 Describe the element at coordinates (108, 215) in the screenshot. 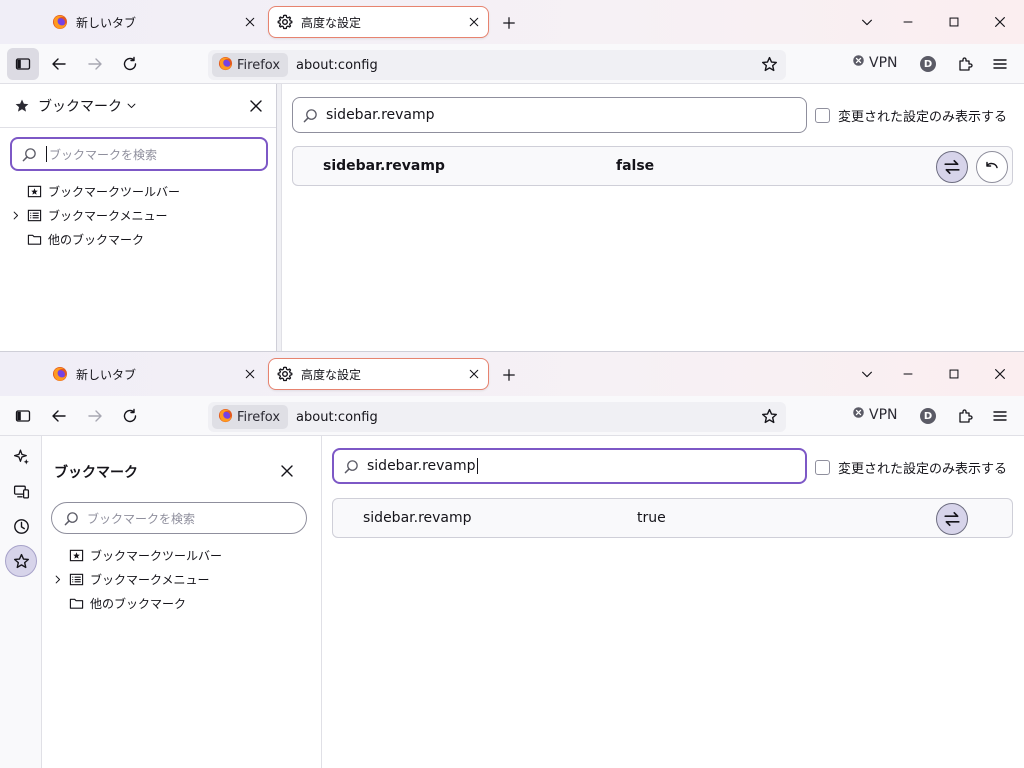

I see `tree-item-label: ブックマークメニュー` at that location.